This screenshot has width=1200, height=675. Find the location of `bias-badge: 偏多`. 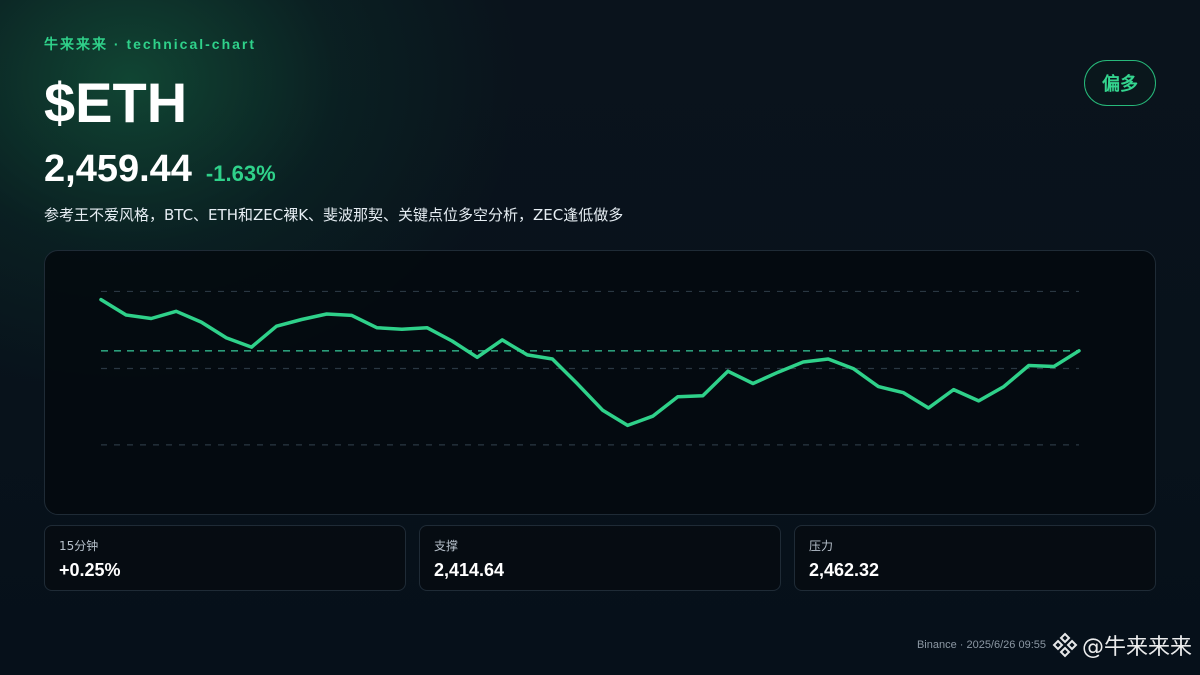

bias-badge: 偏多 is located at coordinates (1120, 83).